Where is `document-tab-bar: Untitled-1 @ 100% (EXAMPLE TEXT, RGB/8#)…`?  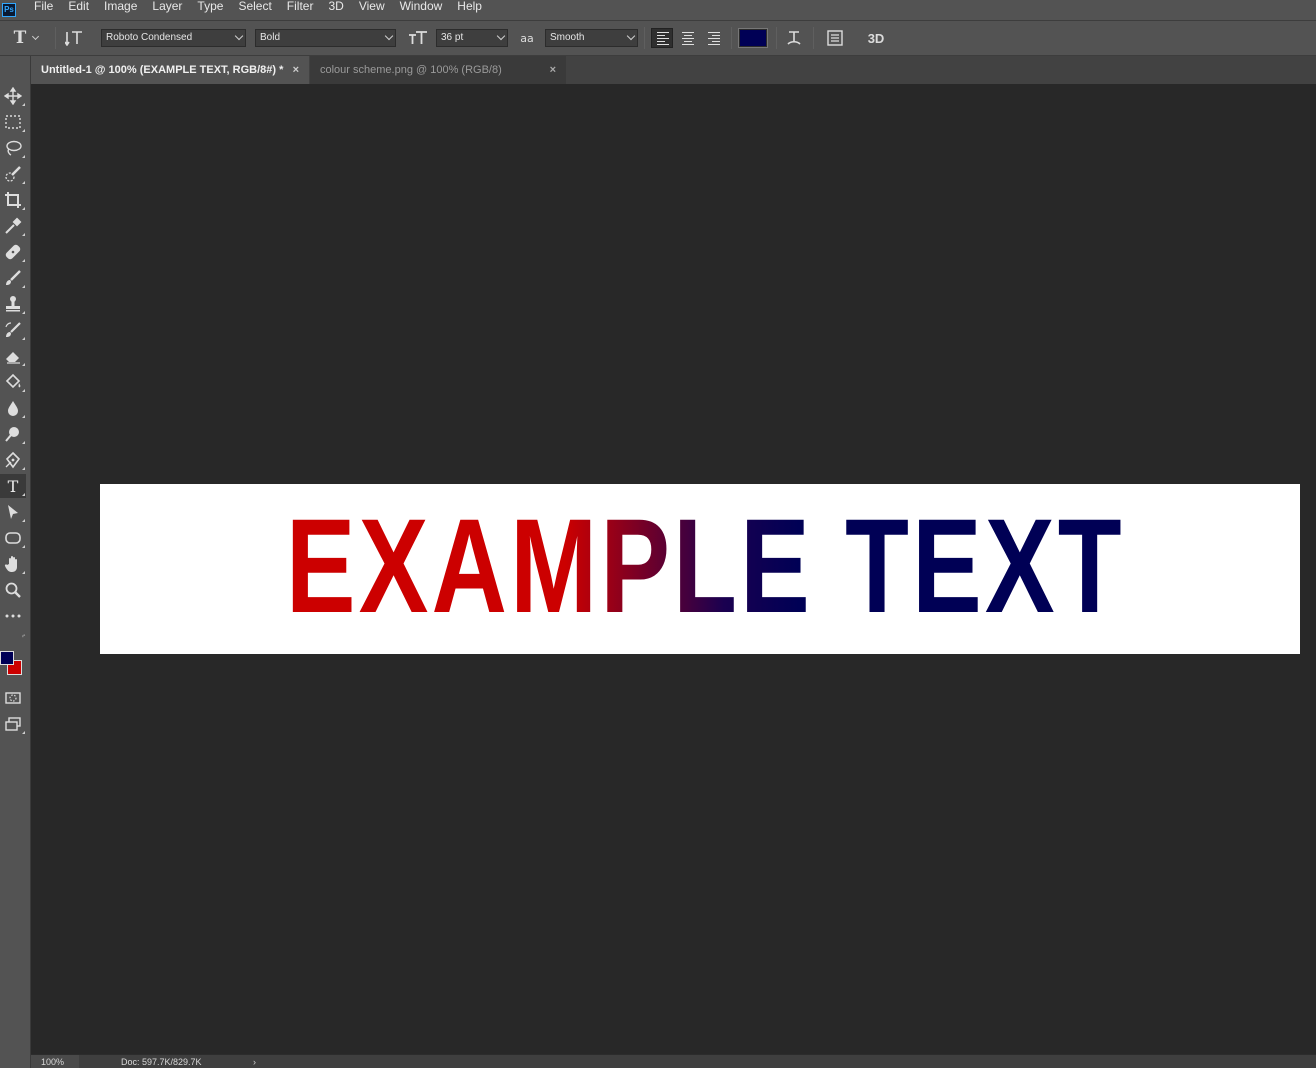 document-tab-bar: Untitled-1 @ 100% (EXAMPLE TEXT, RGB/8#)… is located at coordinates (673, 70).